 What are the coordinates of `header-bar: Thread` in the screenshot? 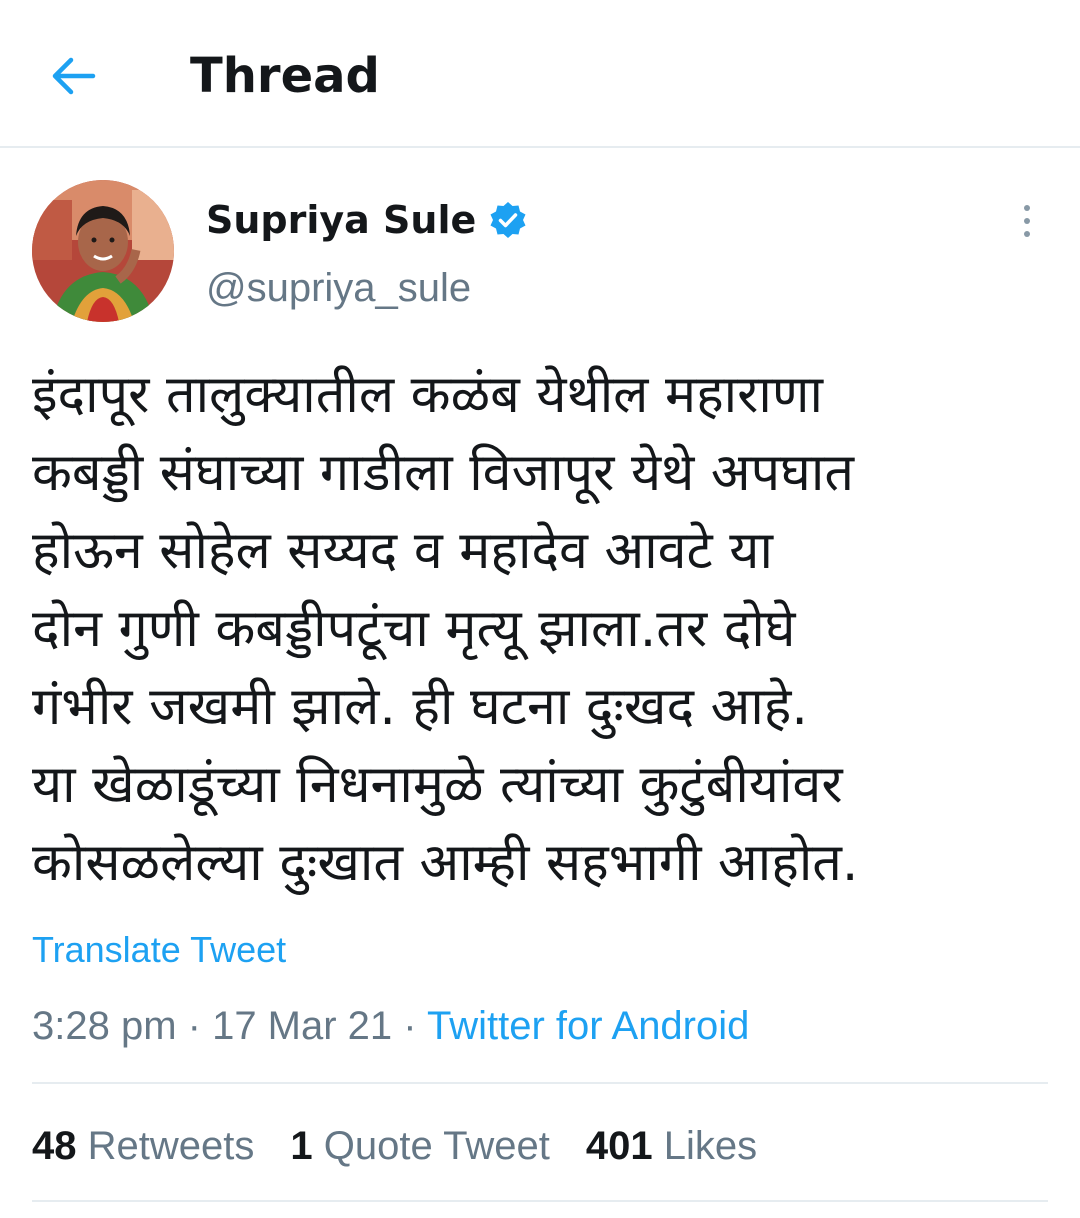 It's located at (540, 74).